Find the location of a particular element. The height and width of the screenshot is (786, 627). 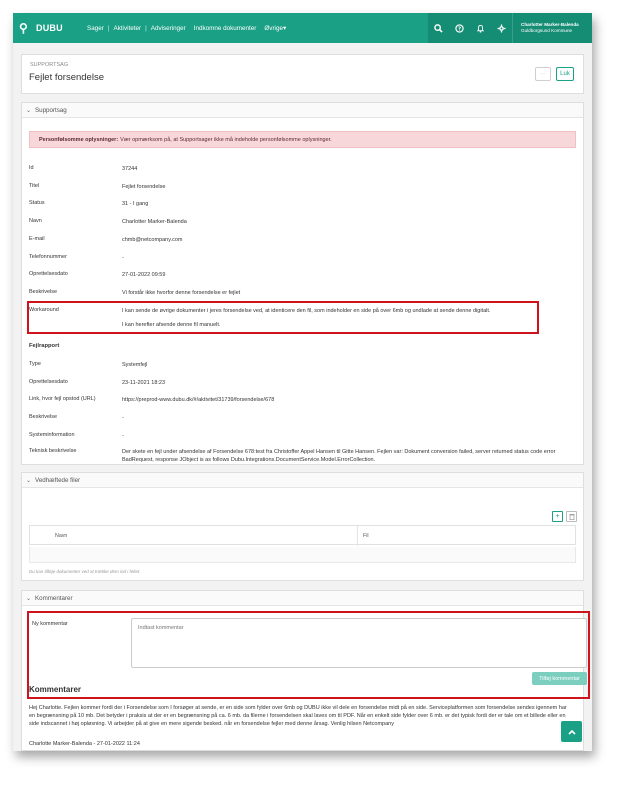

nav-ovrige-label: Øvrige is located at coordinates (273, 28).